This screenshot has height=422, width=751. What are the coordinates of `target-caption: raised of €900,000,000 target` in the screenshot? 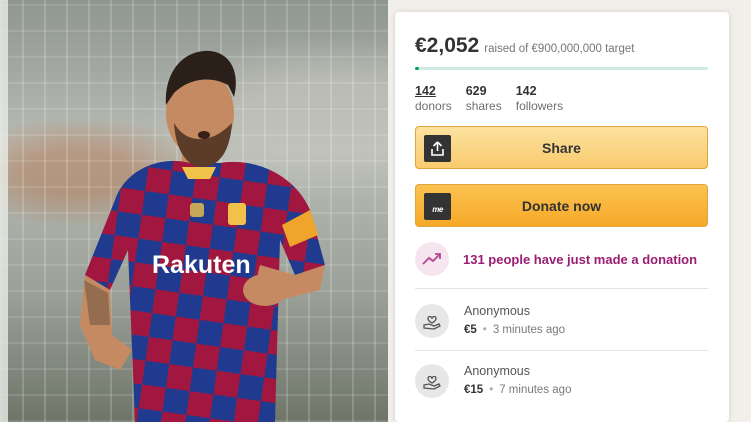 It's located at (559, 49).